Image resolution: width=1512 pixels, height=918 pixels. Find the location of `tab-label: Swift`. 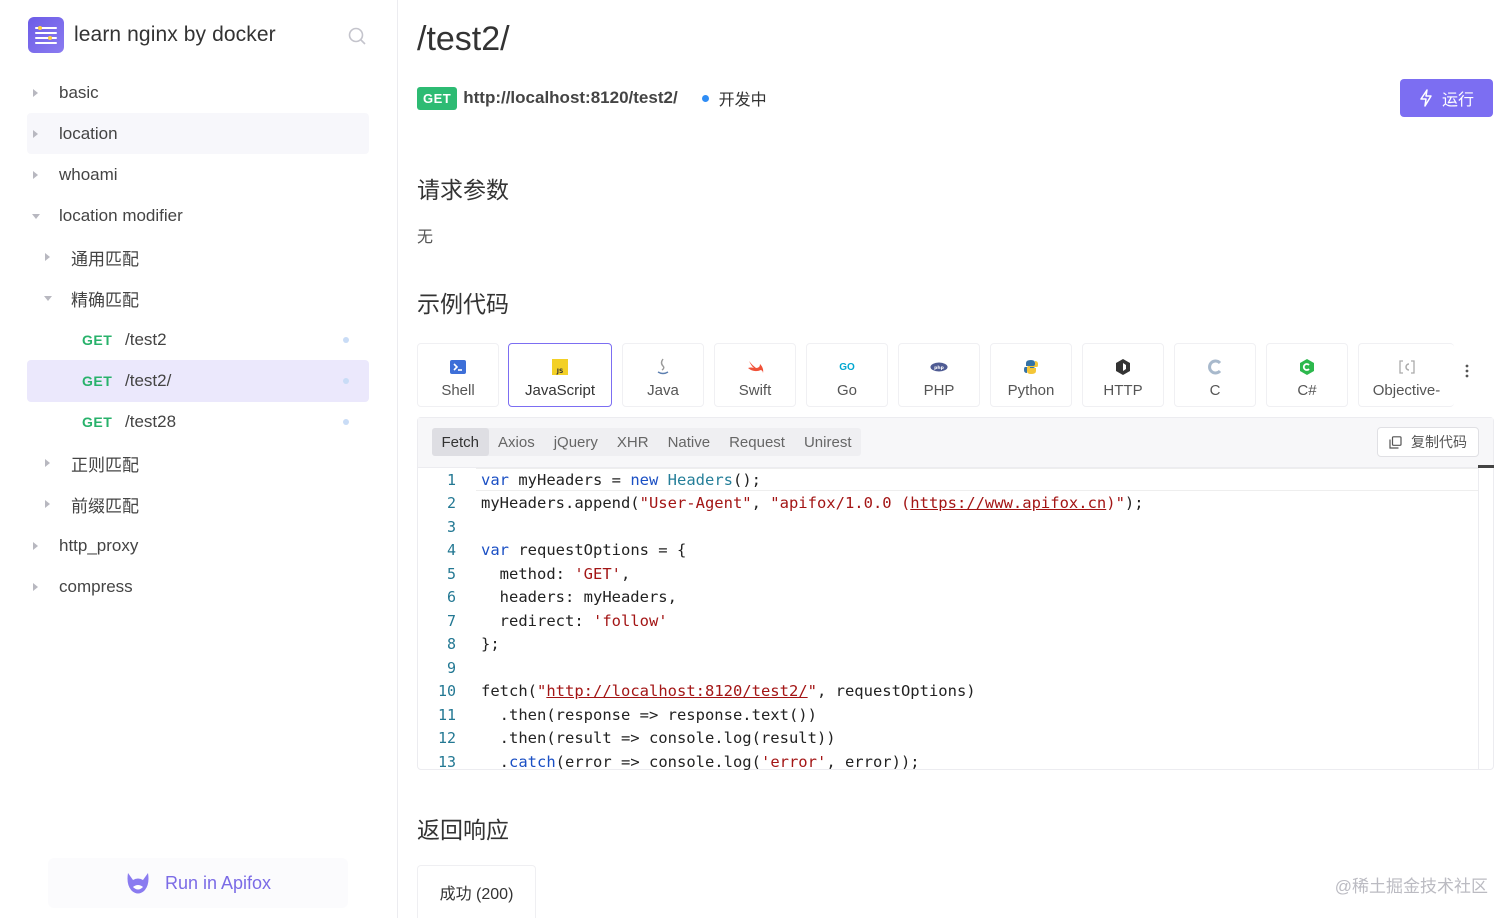

tab-label: Swift is located at coordinates (755, 390).